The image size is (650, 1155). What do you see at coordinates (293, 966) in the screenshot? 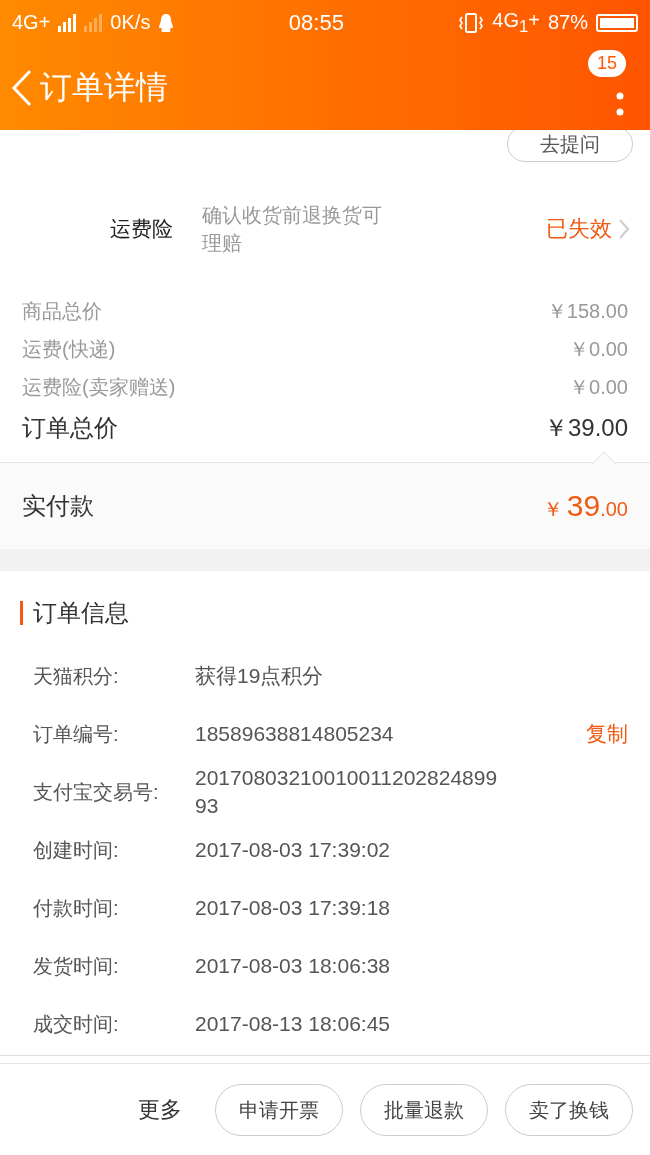
I see `info-value: 2017-08-03 18:06:38` at bounding box center [293, 966].